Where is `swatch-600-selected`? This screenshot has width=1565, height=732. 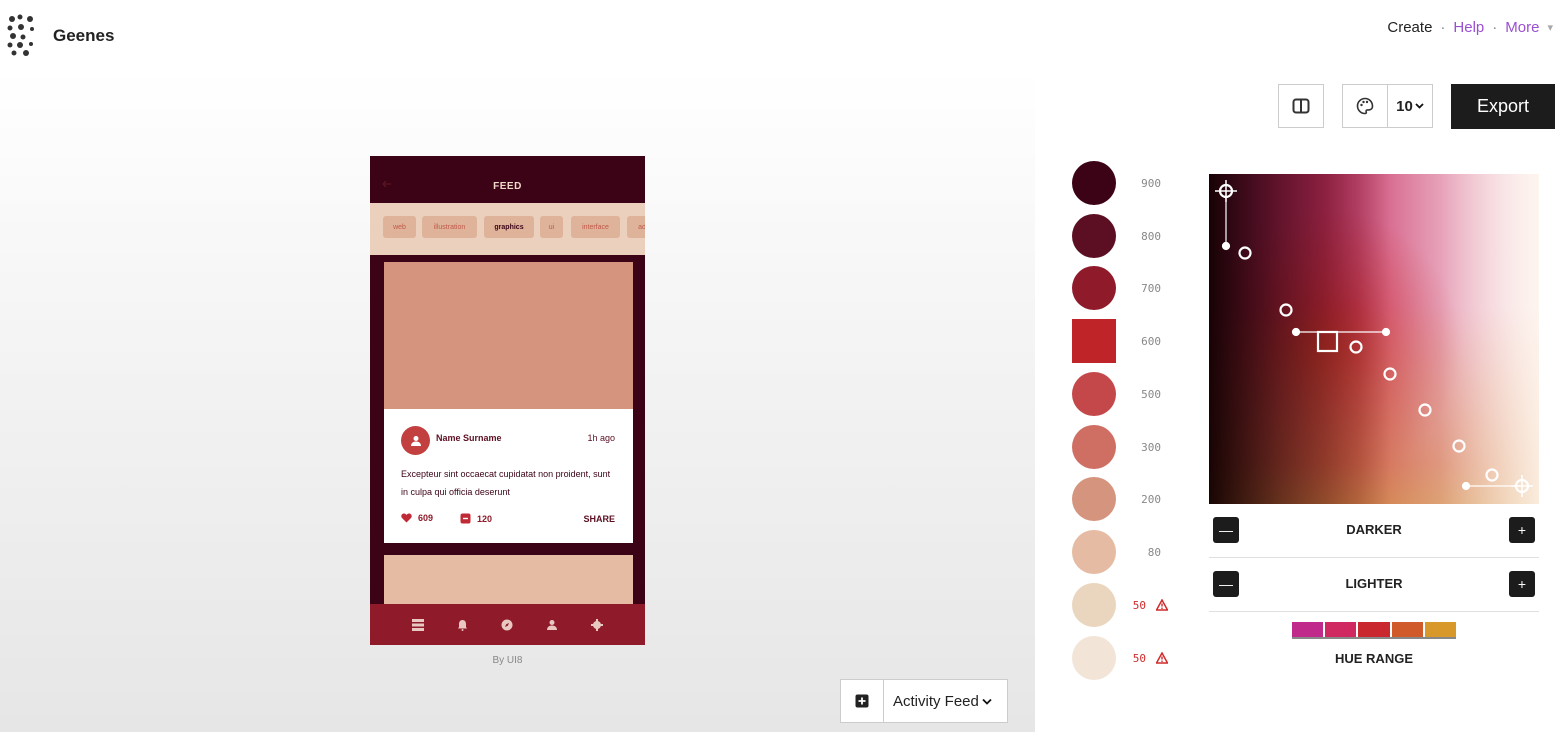
swatch-600-selected is located at coordinates (1094, 341).